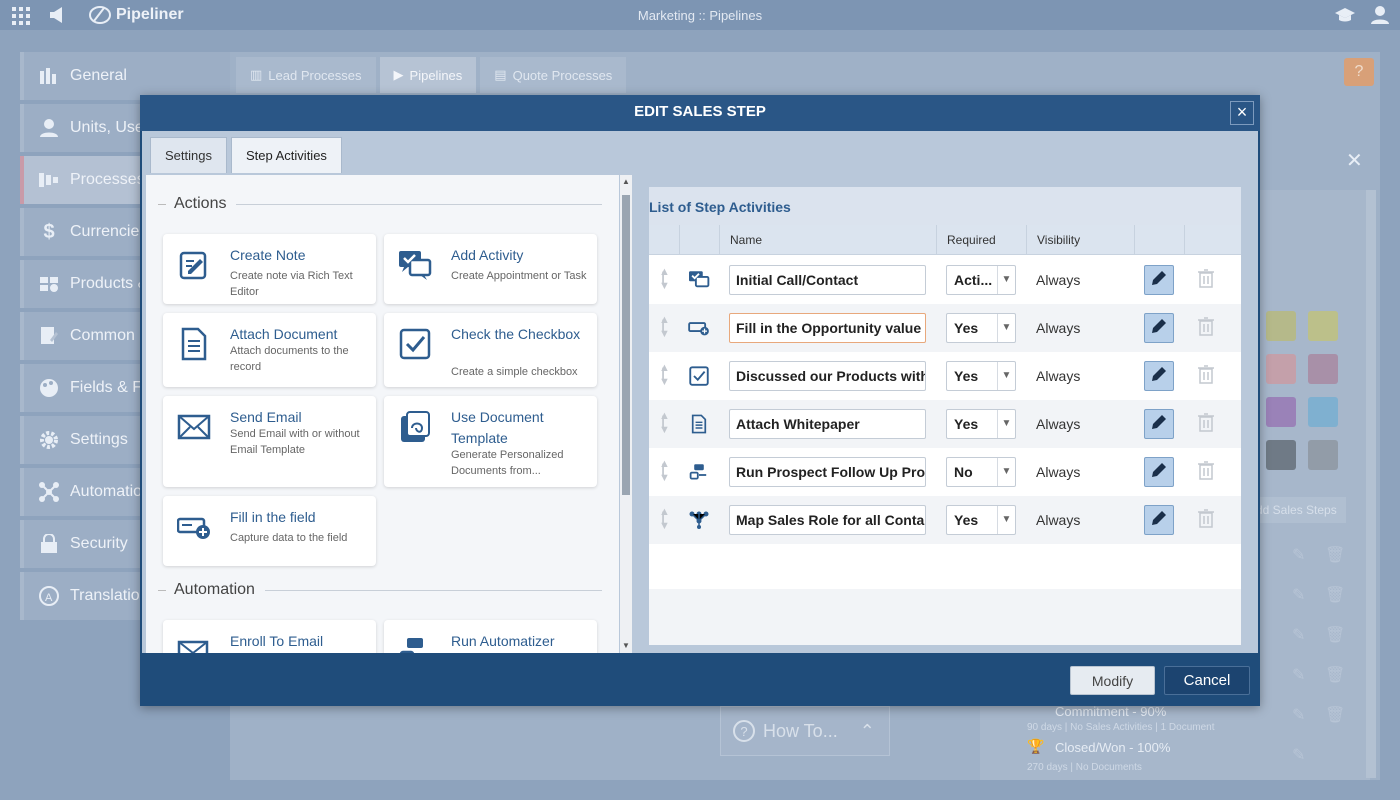  I want to click on scroll-down-icon: ▼, so click(626, 645).